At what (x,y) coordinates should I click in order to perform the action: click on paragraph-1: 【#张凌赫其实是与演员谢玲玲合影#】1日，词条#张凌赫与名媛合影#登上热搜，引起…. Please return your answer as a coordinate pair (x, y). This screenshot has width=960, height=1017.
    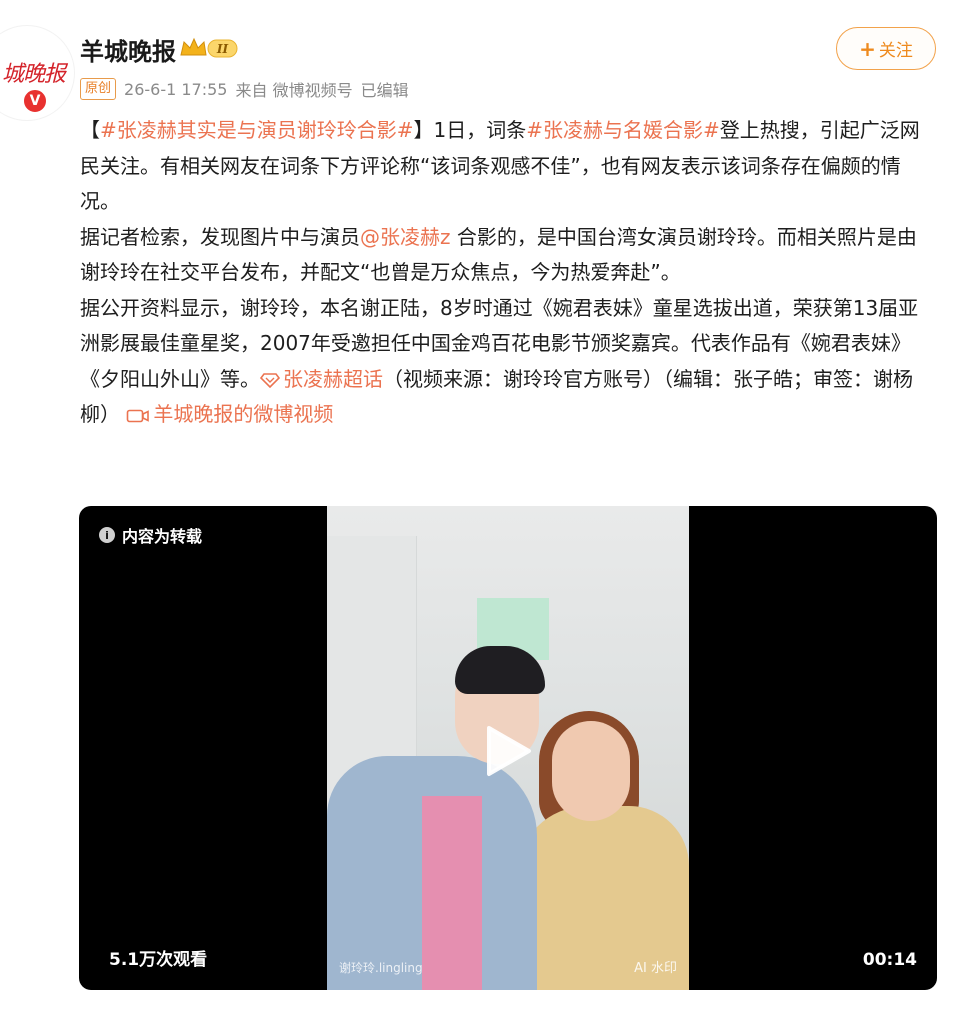
    Looking at the image, I should click on (500, 166).